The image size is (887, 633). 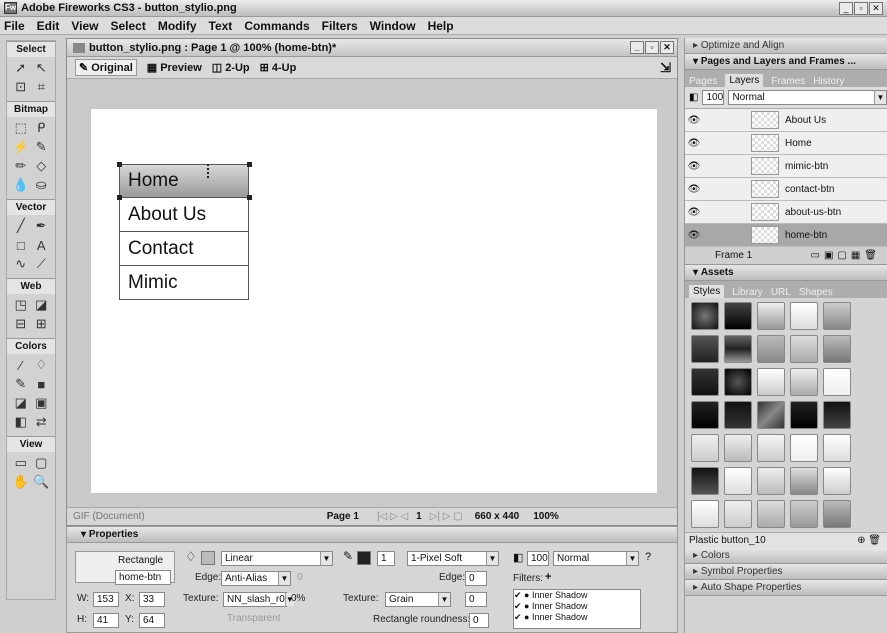 I want to click on stroke-type-dropdown: 1-Pixel Soft ▼, so click(x=453, y=558).